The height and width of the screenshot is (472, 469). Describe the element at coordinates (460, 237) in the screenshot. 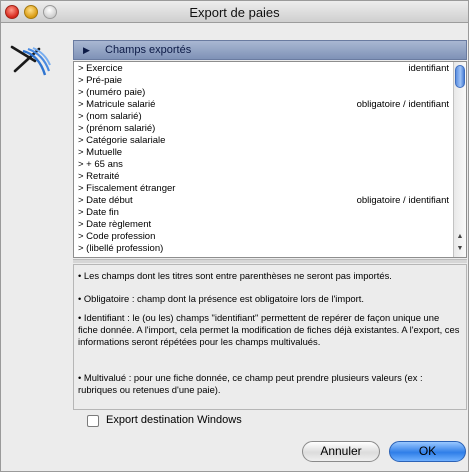

I see `scroll-up-arrow-icon: ▲` at that location.